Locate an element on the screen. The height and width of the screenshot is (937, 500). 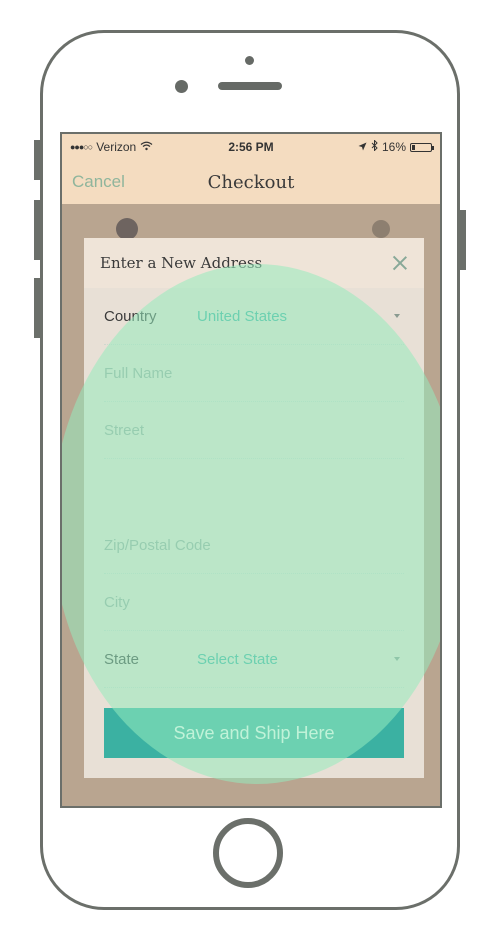
volume-up-button is located at coordinates (37, 230).